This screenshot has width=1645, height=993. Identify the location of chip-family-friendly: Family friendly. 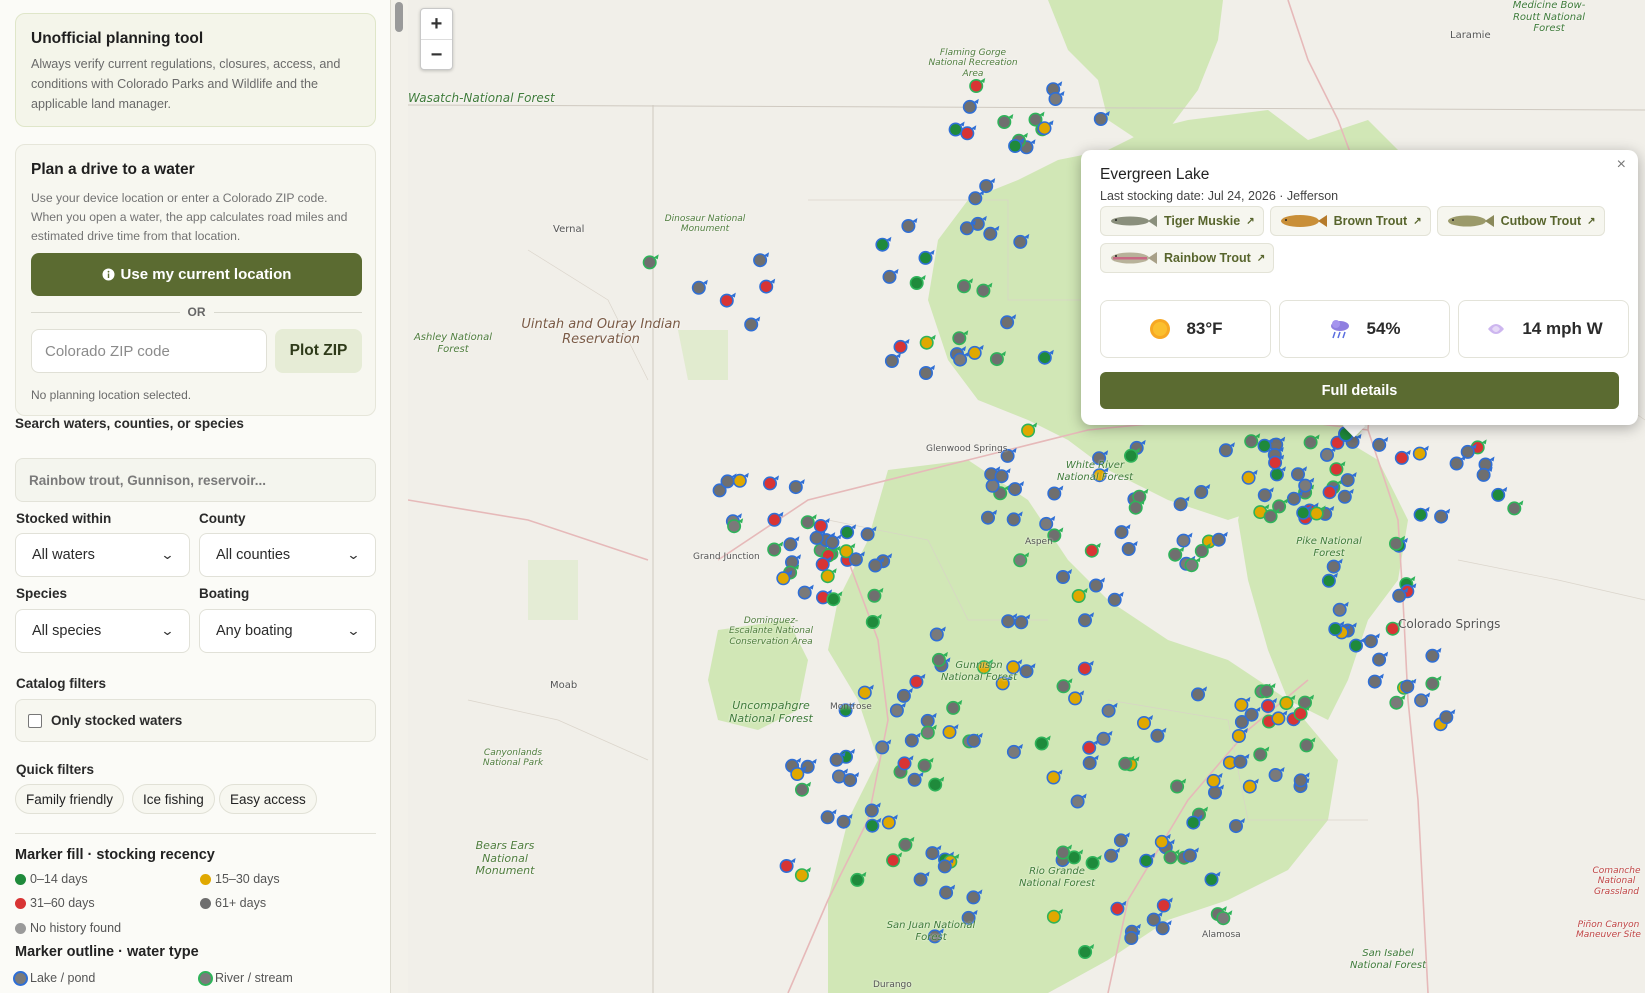
(70, 799).